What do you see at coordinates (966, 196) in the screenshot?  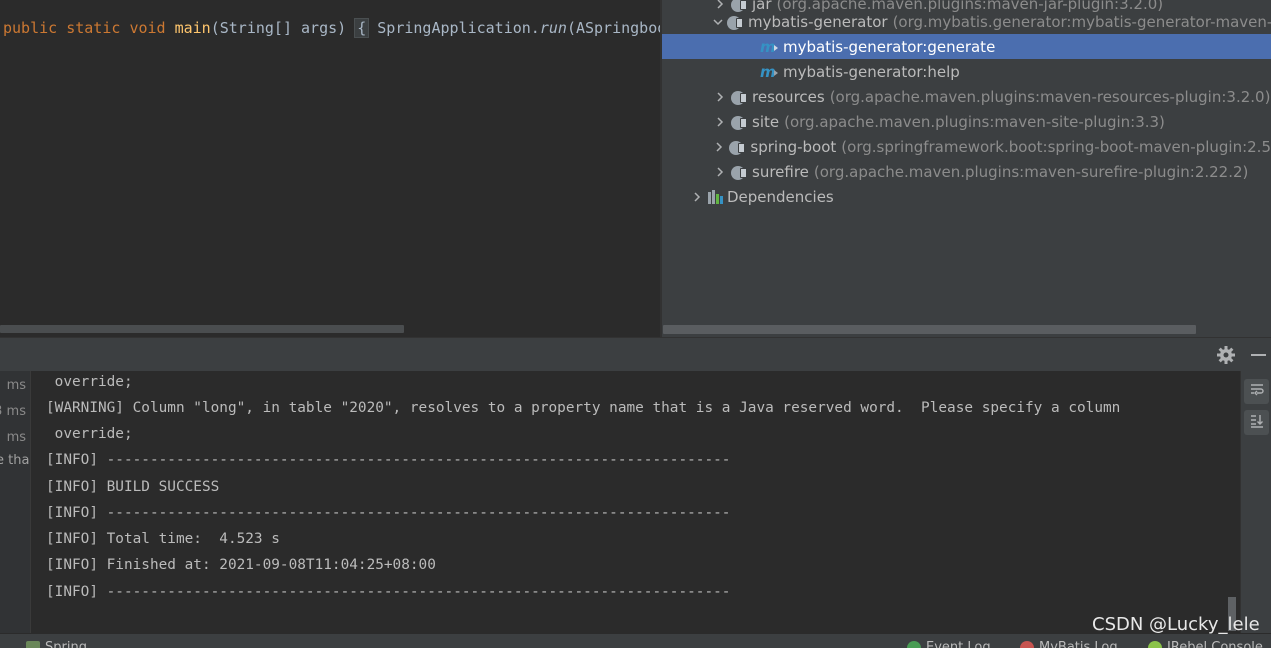 I see `tree-row-dependencies: Dependencies` at bounding box center [966, 196].